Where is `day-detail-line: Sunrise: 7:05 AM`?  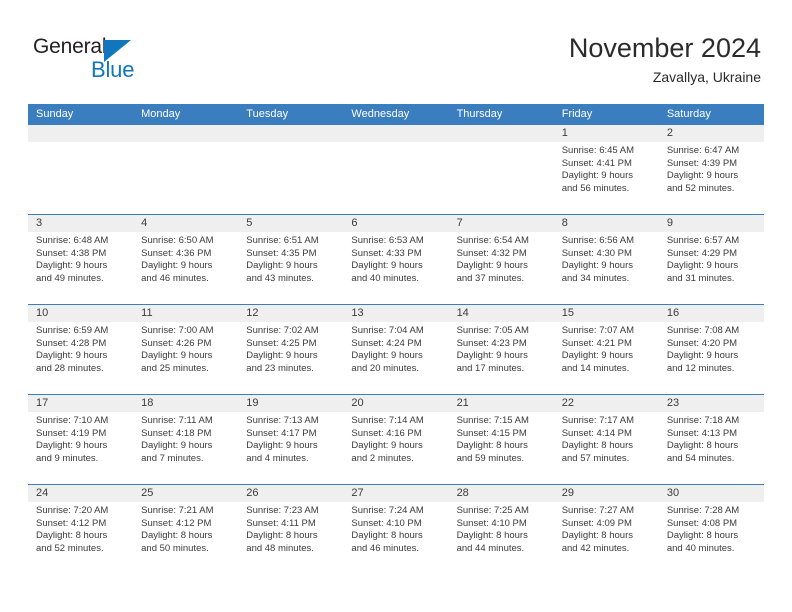
day-detail-line: Sunrise: 7:05 AM is located at coordinates (492, 330).